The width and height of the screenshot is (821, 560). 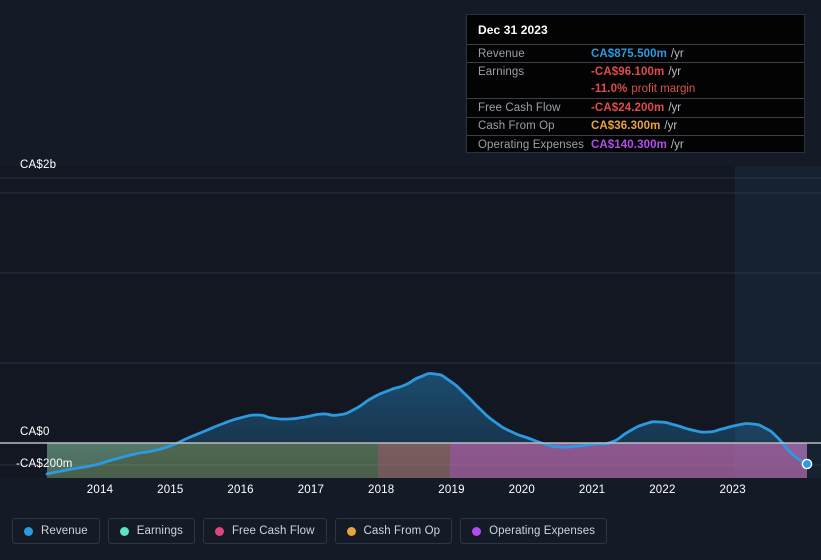 I want to click on area-operating-expenses, so click(x=628, y=460).